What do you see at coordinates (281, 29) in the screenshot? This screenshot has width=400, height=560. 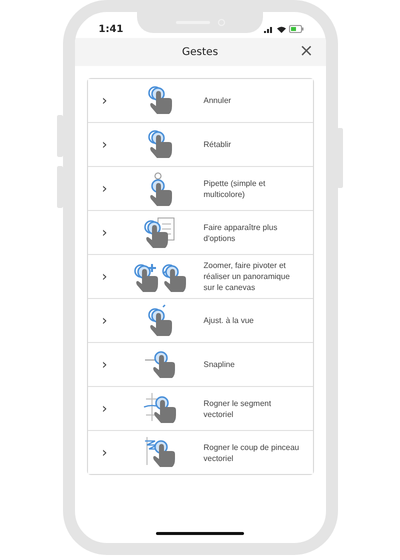 I see `wifi-icon` at bounding box center [281, 29].